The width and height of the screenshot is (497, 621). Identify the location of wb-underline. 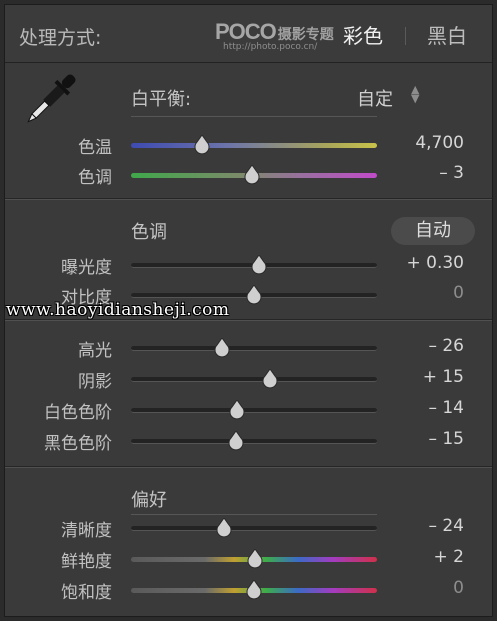
(254, 116).